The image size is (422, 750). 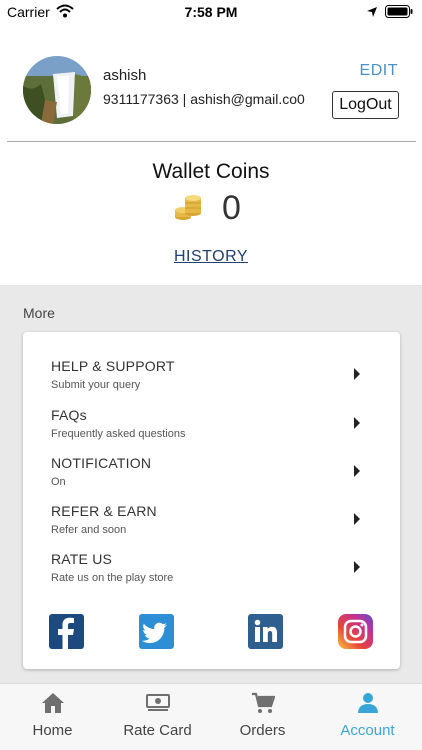 What do you see at coordinates (82, 559) in the screenshot?
I see `menu-item-title: RATE US` at bounding box center [82, 559].